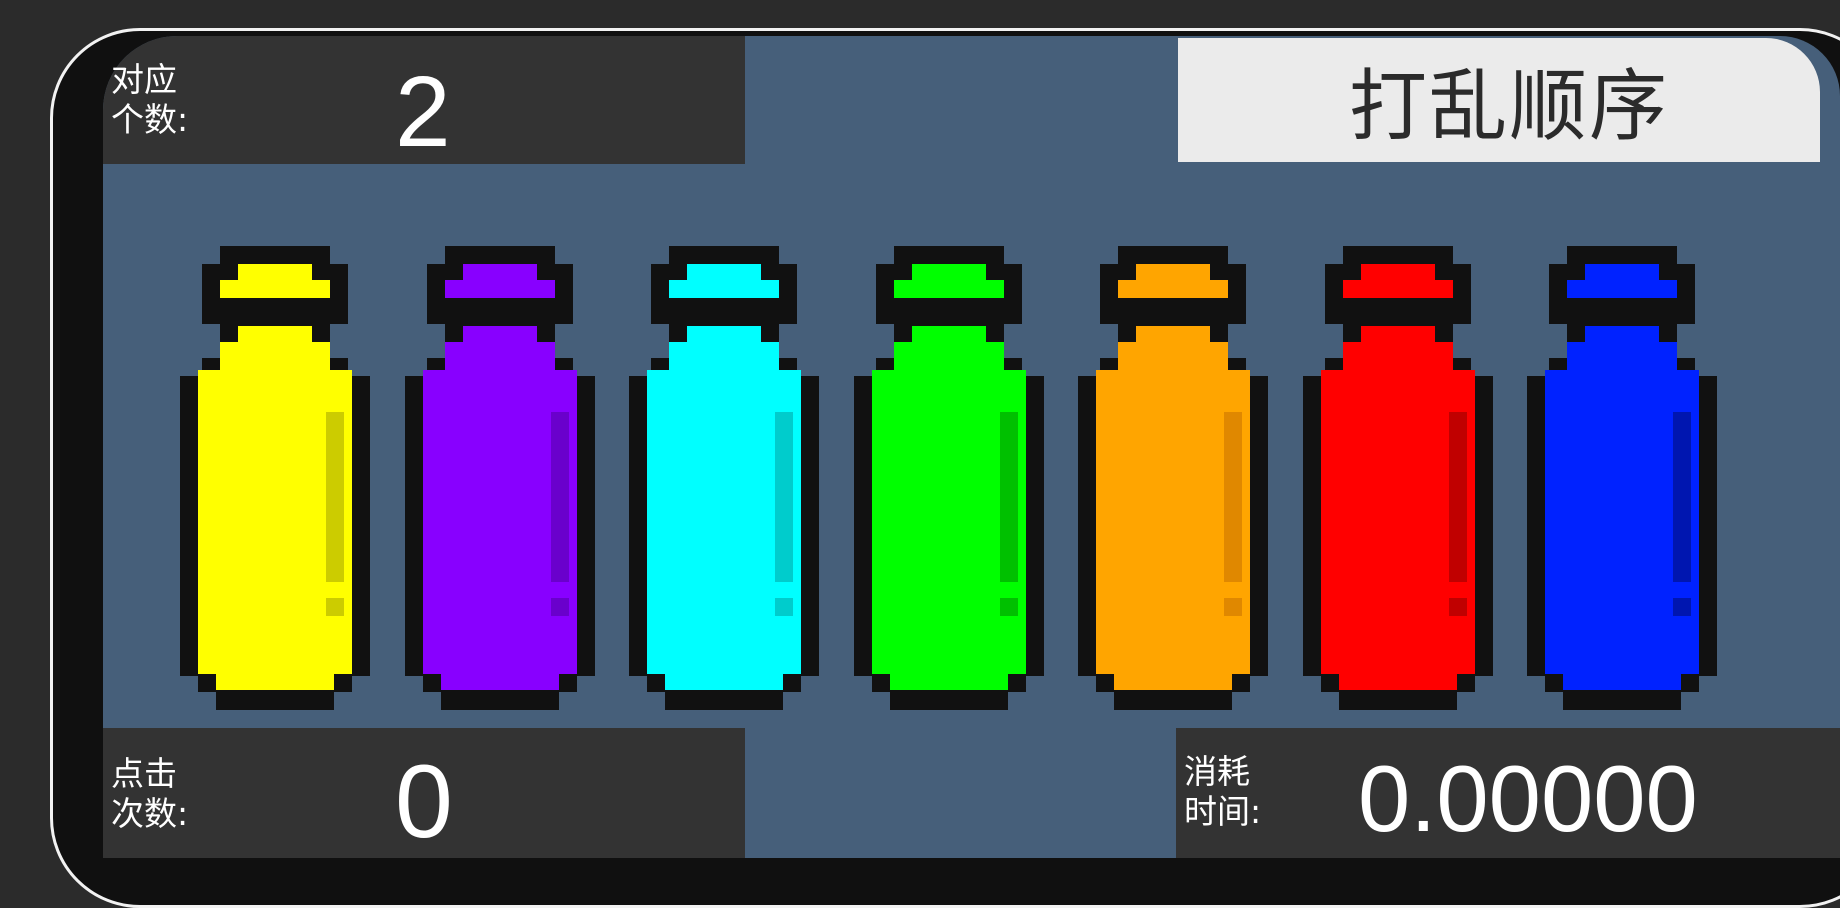 This screenshot has height=908, width=1840. I want to click on bottle-yellow, so click(275, 478).